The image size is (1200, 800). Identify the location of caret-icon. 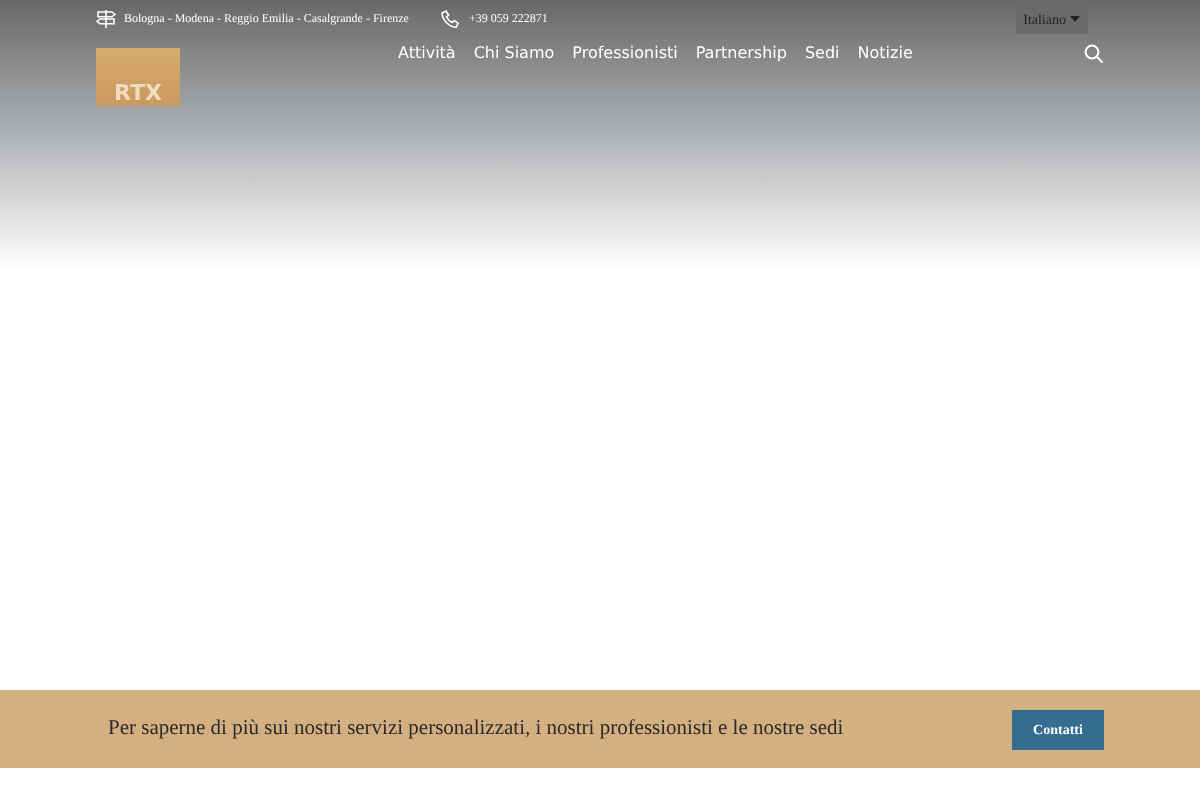
(1075, 19).